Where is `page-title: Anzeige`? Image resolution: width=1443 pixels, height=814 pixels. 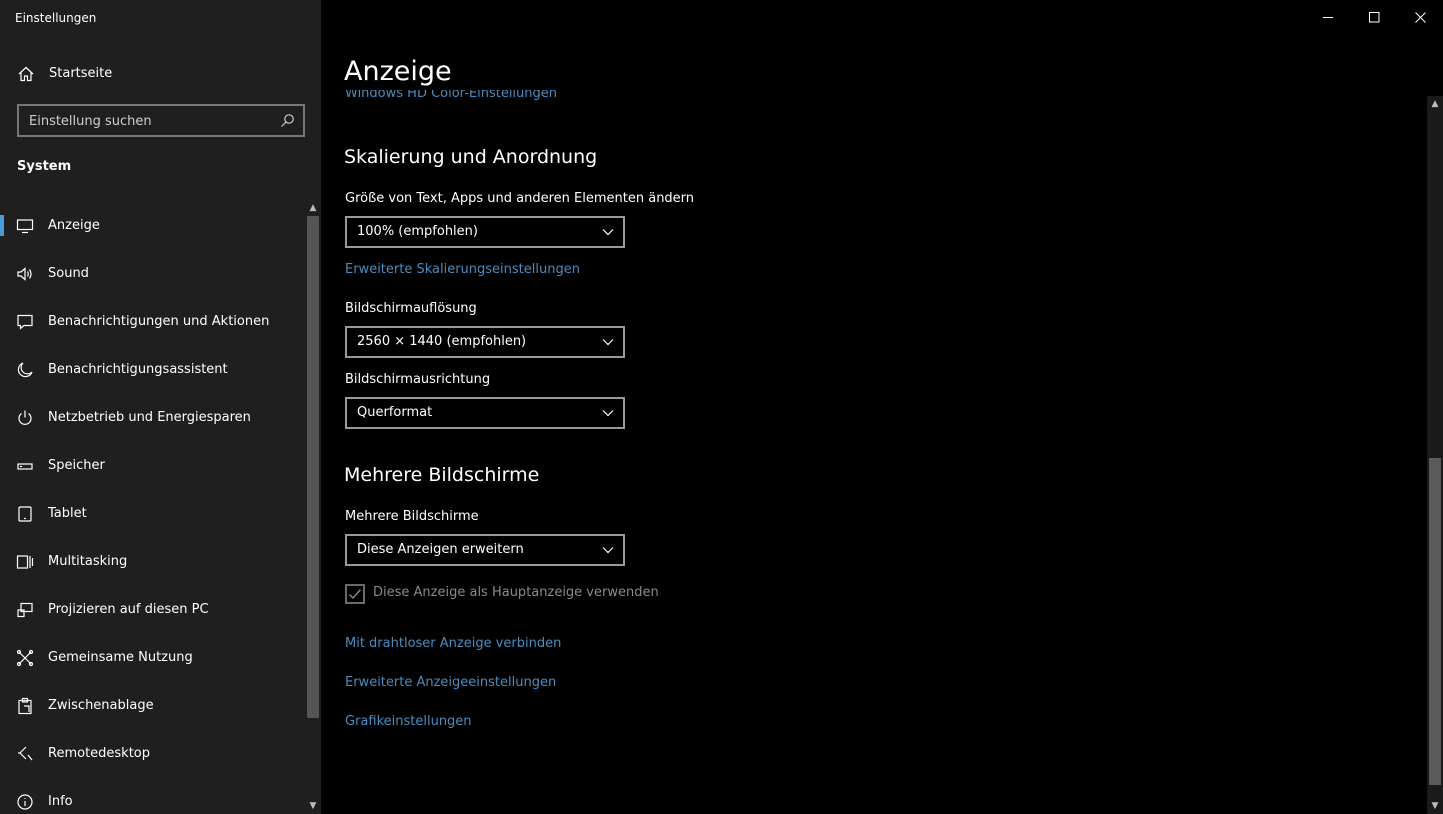
page-title: Anzeige is located at coordinates (398, 71).